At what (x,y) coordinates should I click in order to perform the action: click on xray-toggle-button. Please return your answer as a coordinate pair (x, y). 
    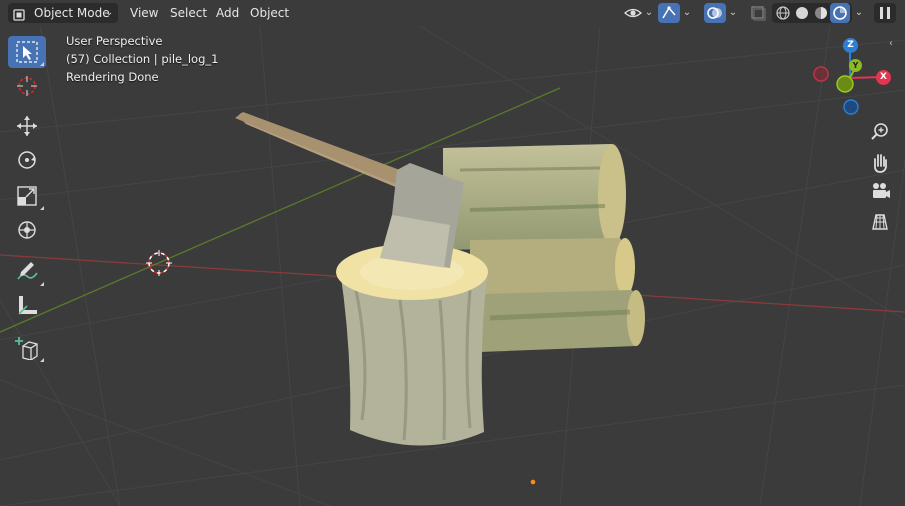
    Looking at the image, I should click on (758, 13).